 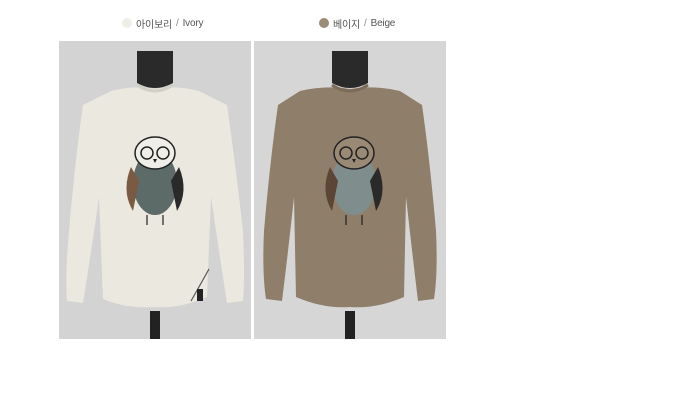 What do you see at coordinates (324, 23) in the screenshot?
I see `beige-swatch` at bounding box center [324, 23].